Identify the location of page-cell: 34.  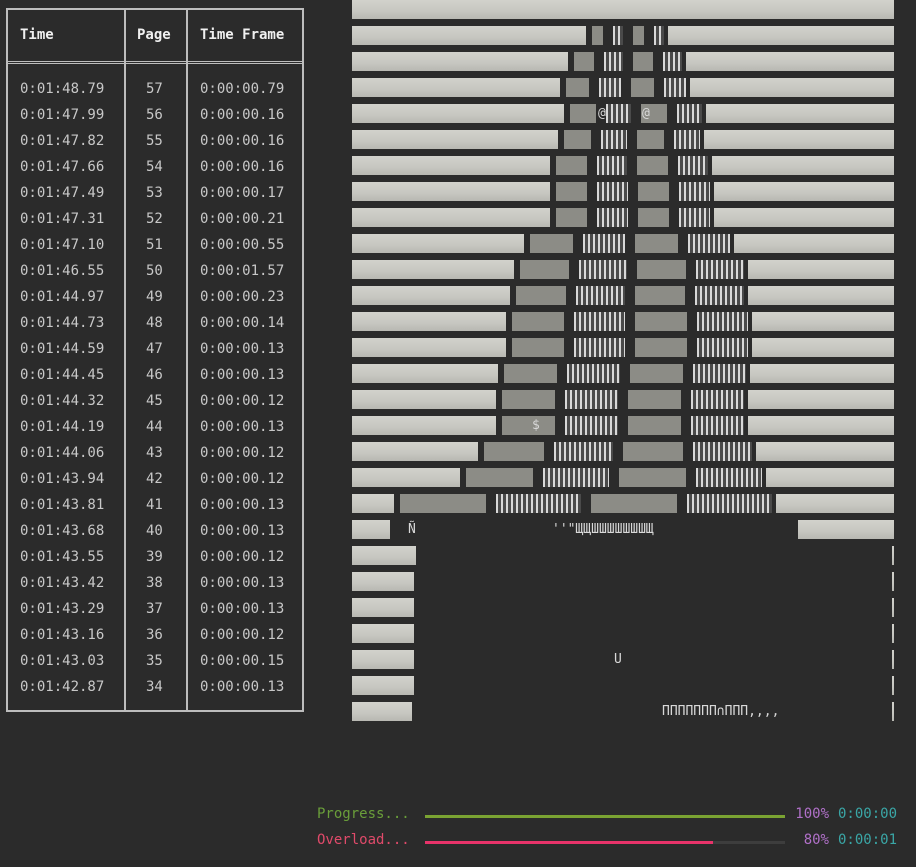
(154, 687).